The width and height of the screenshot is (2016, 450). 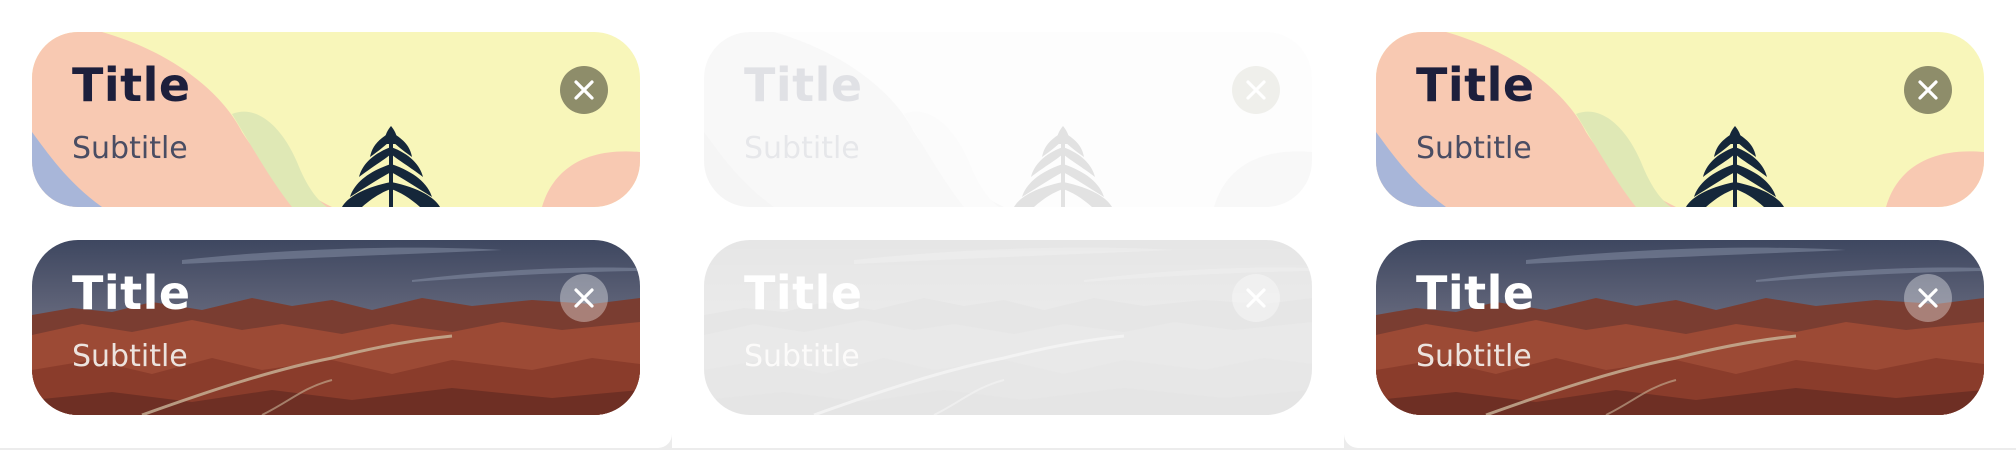 I want to click on notification-card-dark-disabled: Title Subtitle, so click(x=1008, y=327).